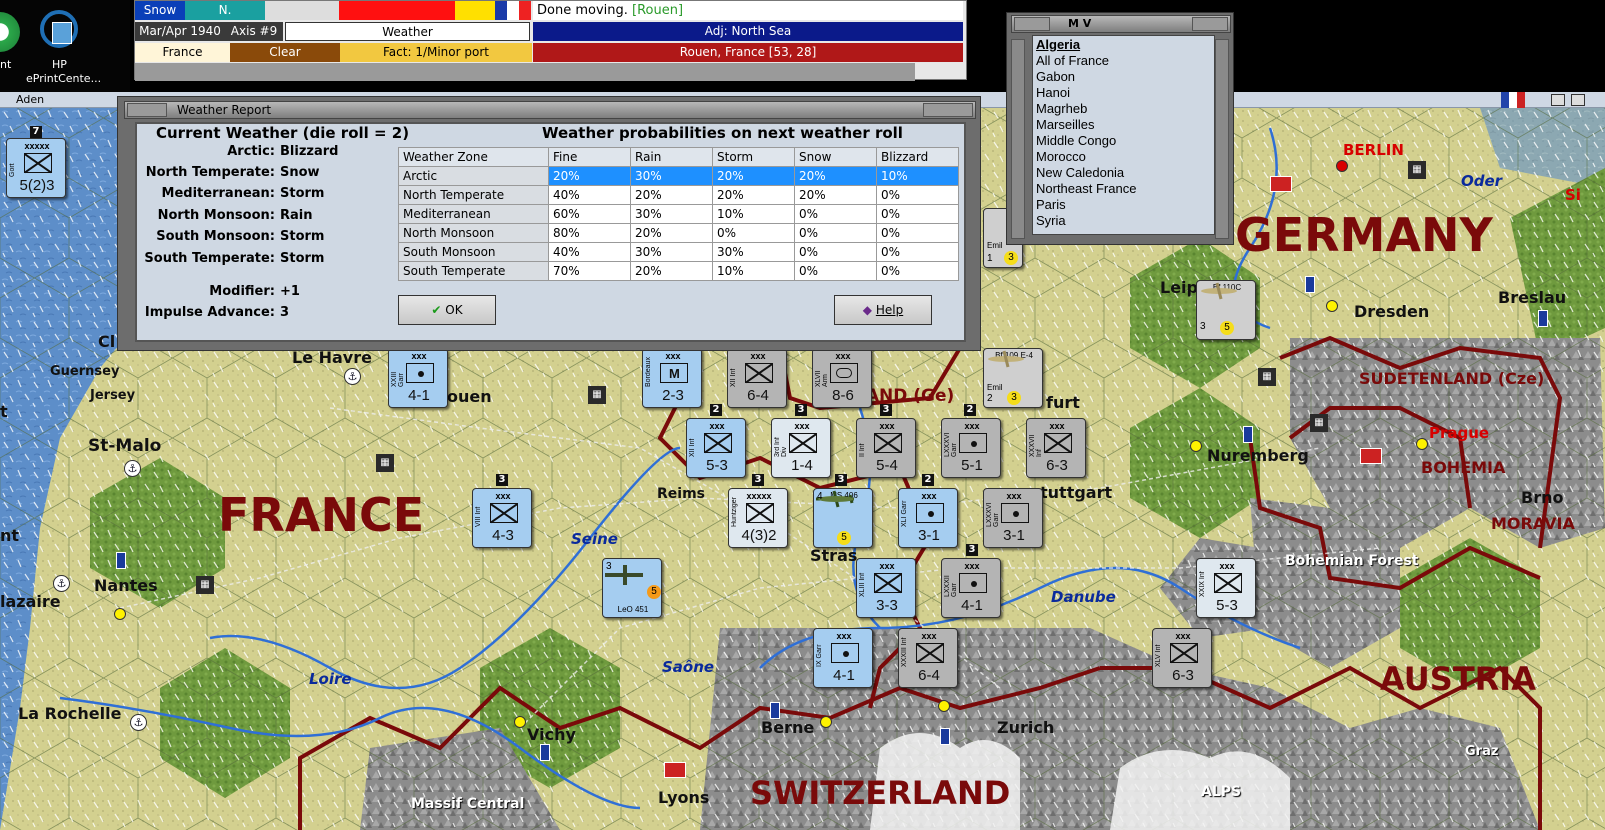 The image size is (1605, 830). I want to click on table-row: North Temperate 40% 20% 20% 20% 0%, so click(678, 195).